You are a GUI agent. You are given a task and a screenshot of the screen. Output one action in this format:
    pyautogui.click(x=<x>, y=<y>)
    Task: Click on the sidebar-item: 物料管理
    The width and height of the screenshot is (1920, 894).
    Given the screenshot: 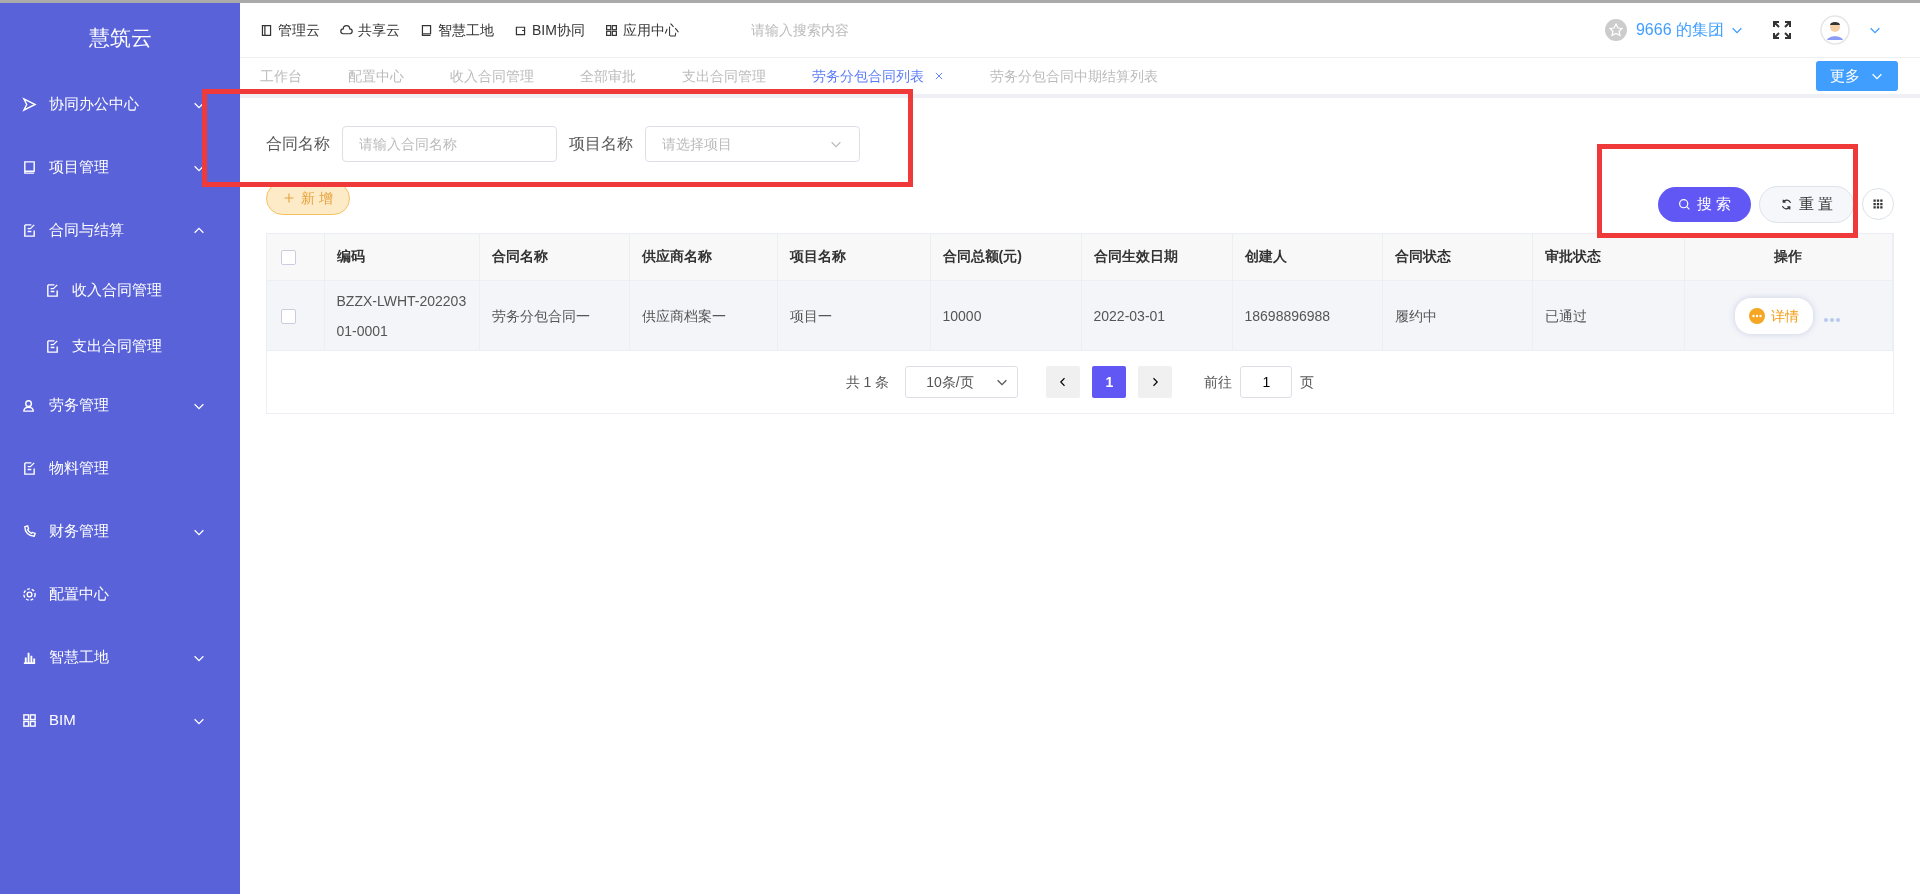 What is the action you would take?
    pyautogui.click(x=120, y=468)
    